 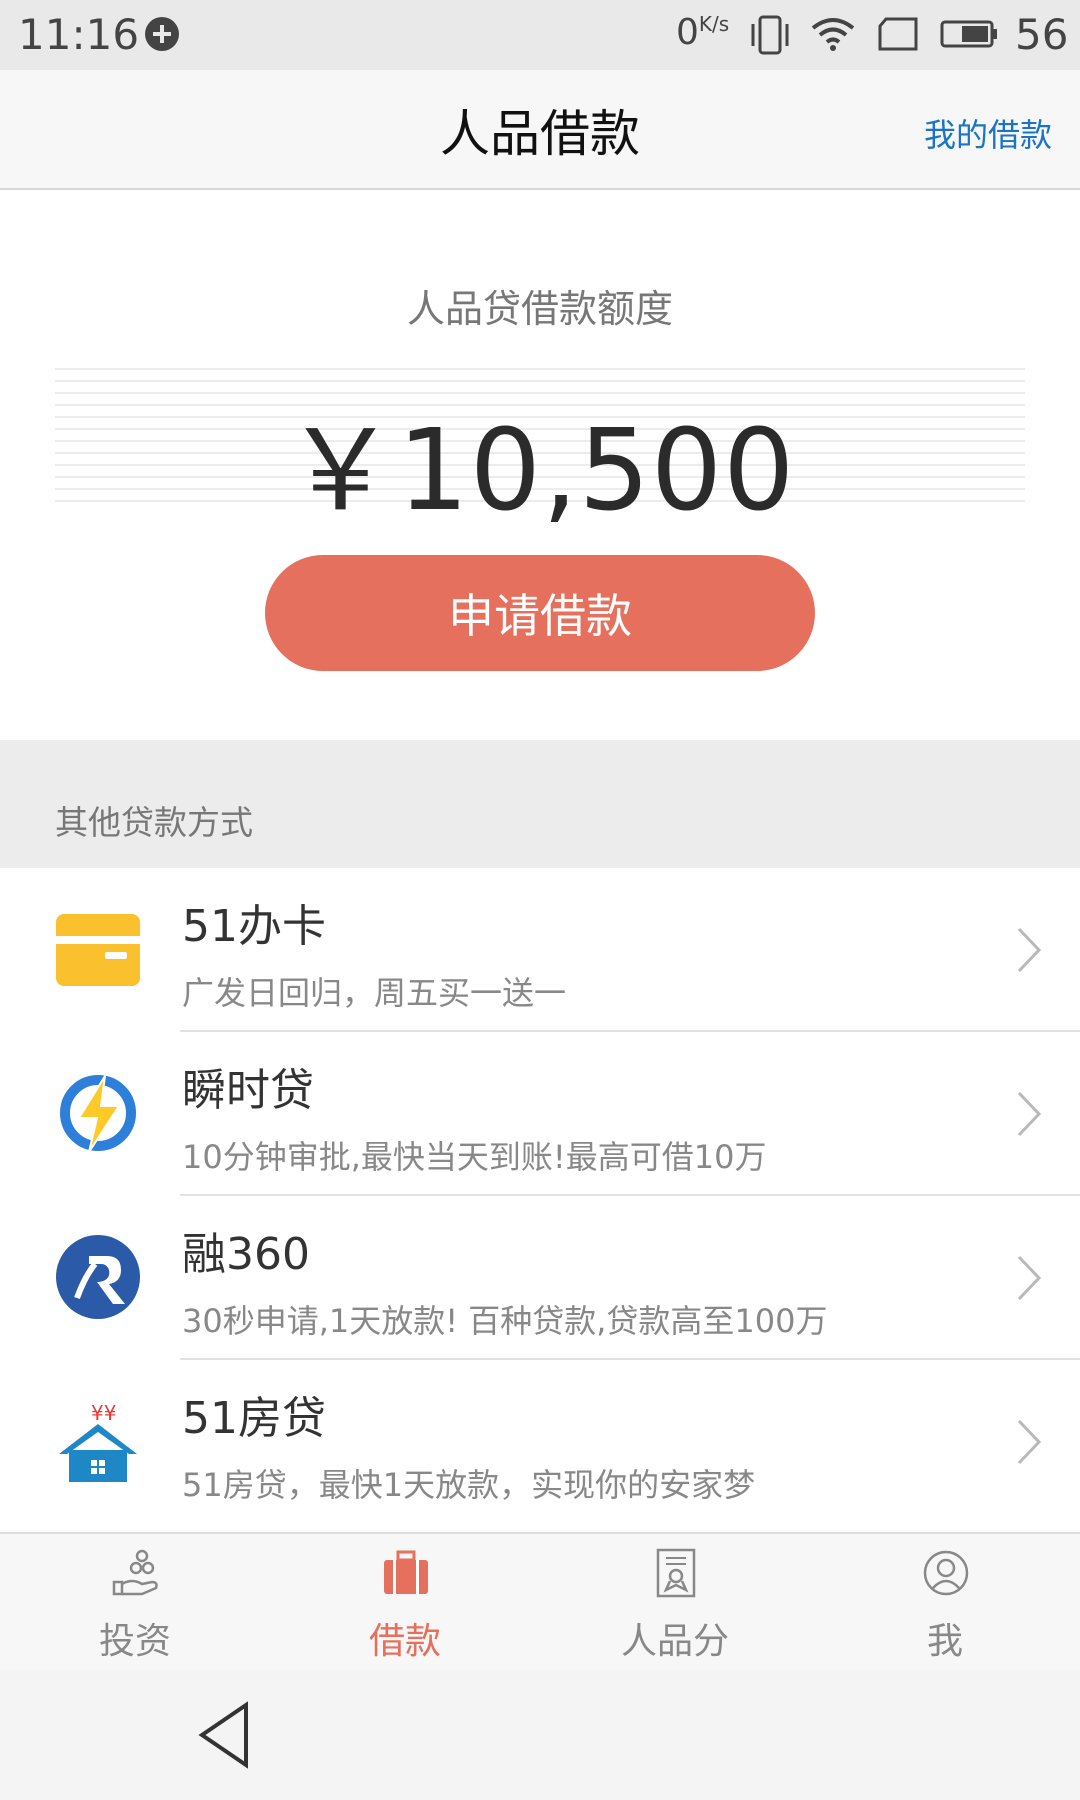 What do you see at coordinates (469, 1485) in the screenshot?
I see `item-description: 51房贷，最快1天放款，实现你的安家梦` at bounding box center [469, 1485].